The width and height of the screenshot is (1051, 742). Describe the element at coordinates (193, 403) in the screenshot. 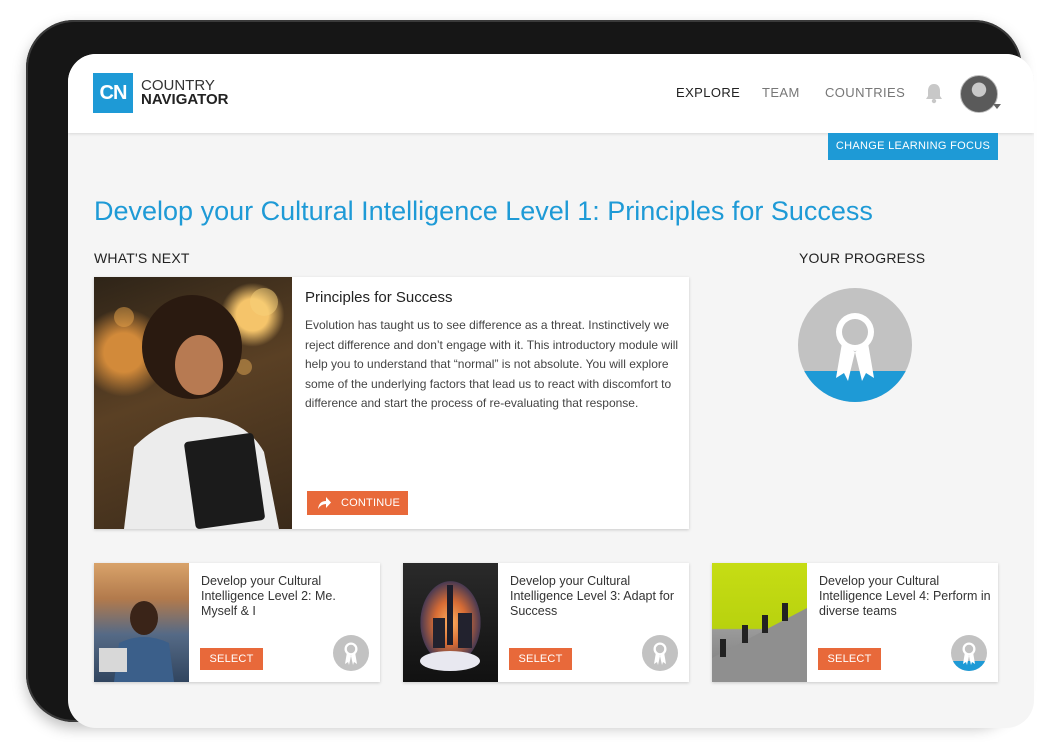

I see `module-image` at that location.